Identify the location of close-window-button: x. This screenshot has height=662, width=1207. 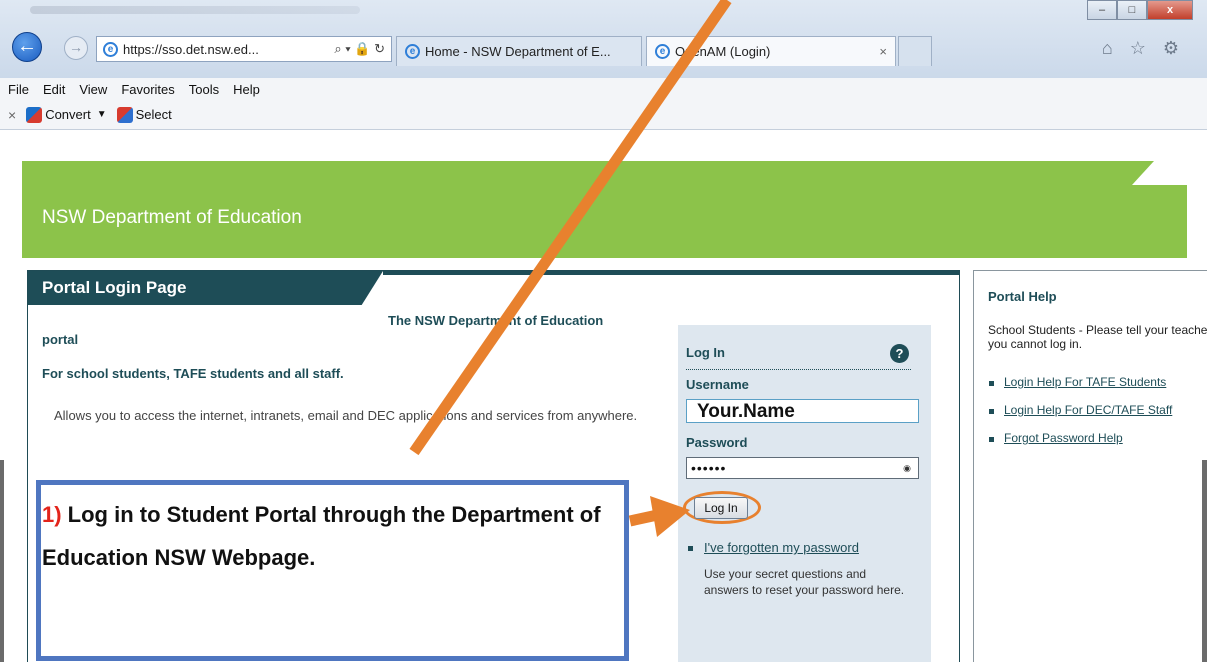
(1170, 10).